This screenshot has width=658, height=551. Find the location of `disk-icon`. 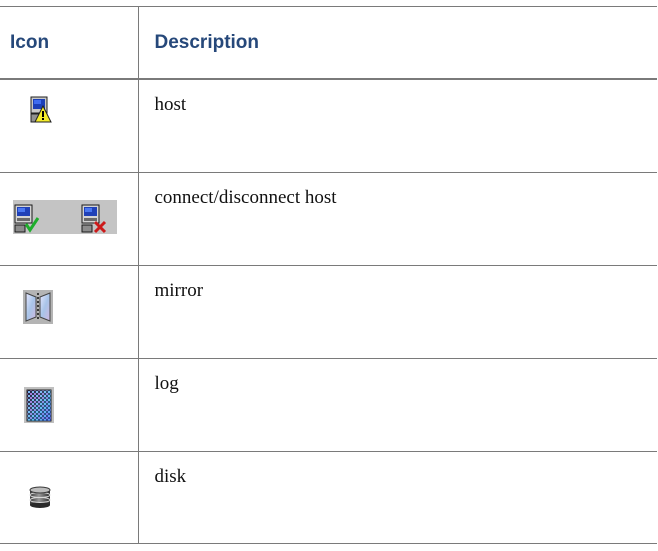

disk-icon is located at coordinates (40, 497).